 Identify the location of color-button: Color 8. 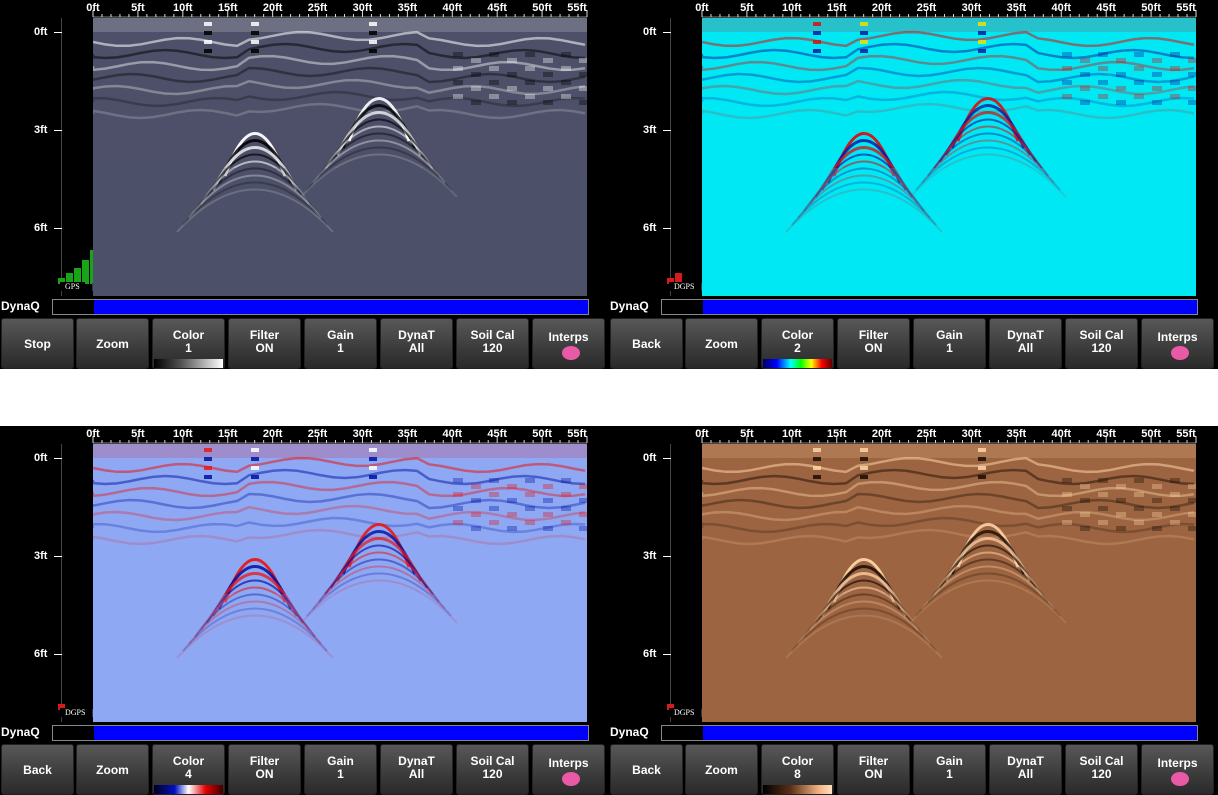
(797, 769).